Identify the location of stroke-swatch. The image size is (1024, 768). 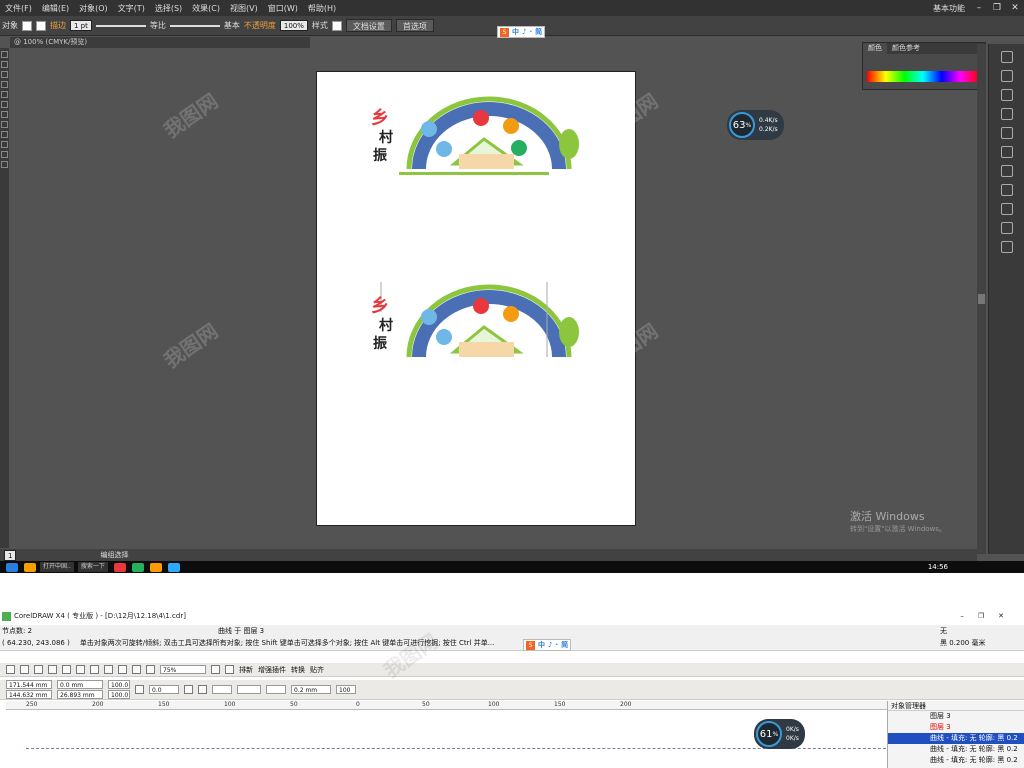
(41, 25).